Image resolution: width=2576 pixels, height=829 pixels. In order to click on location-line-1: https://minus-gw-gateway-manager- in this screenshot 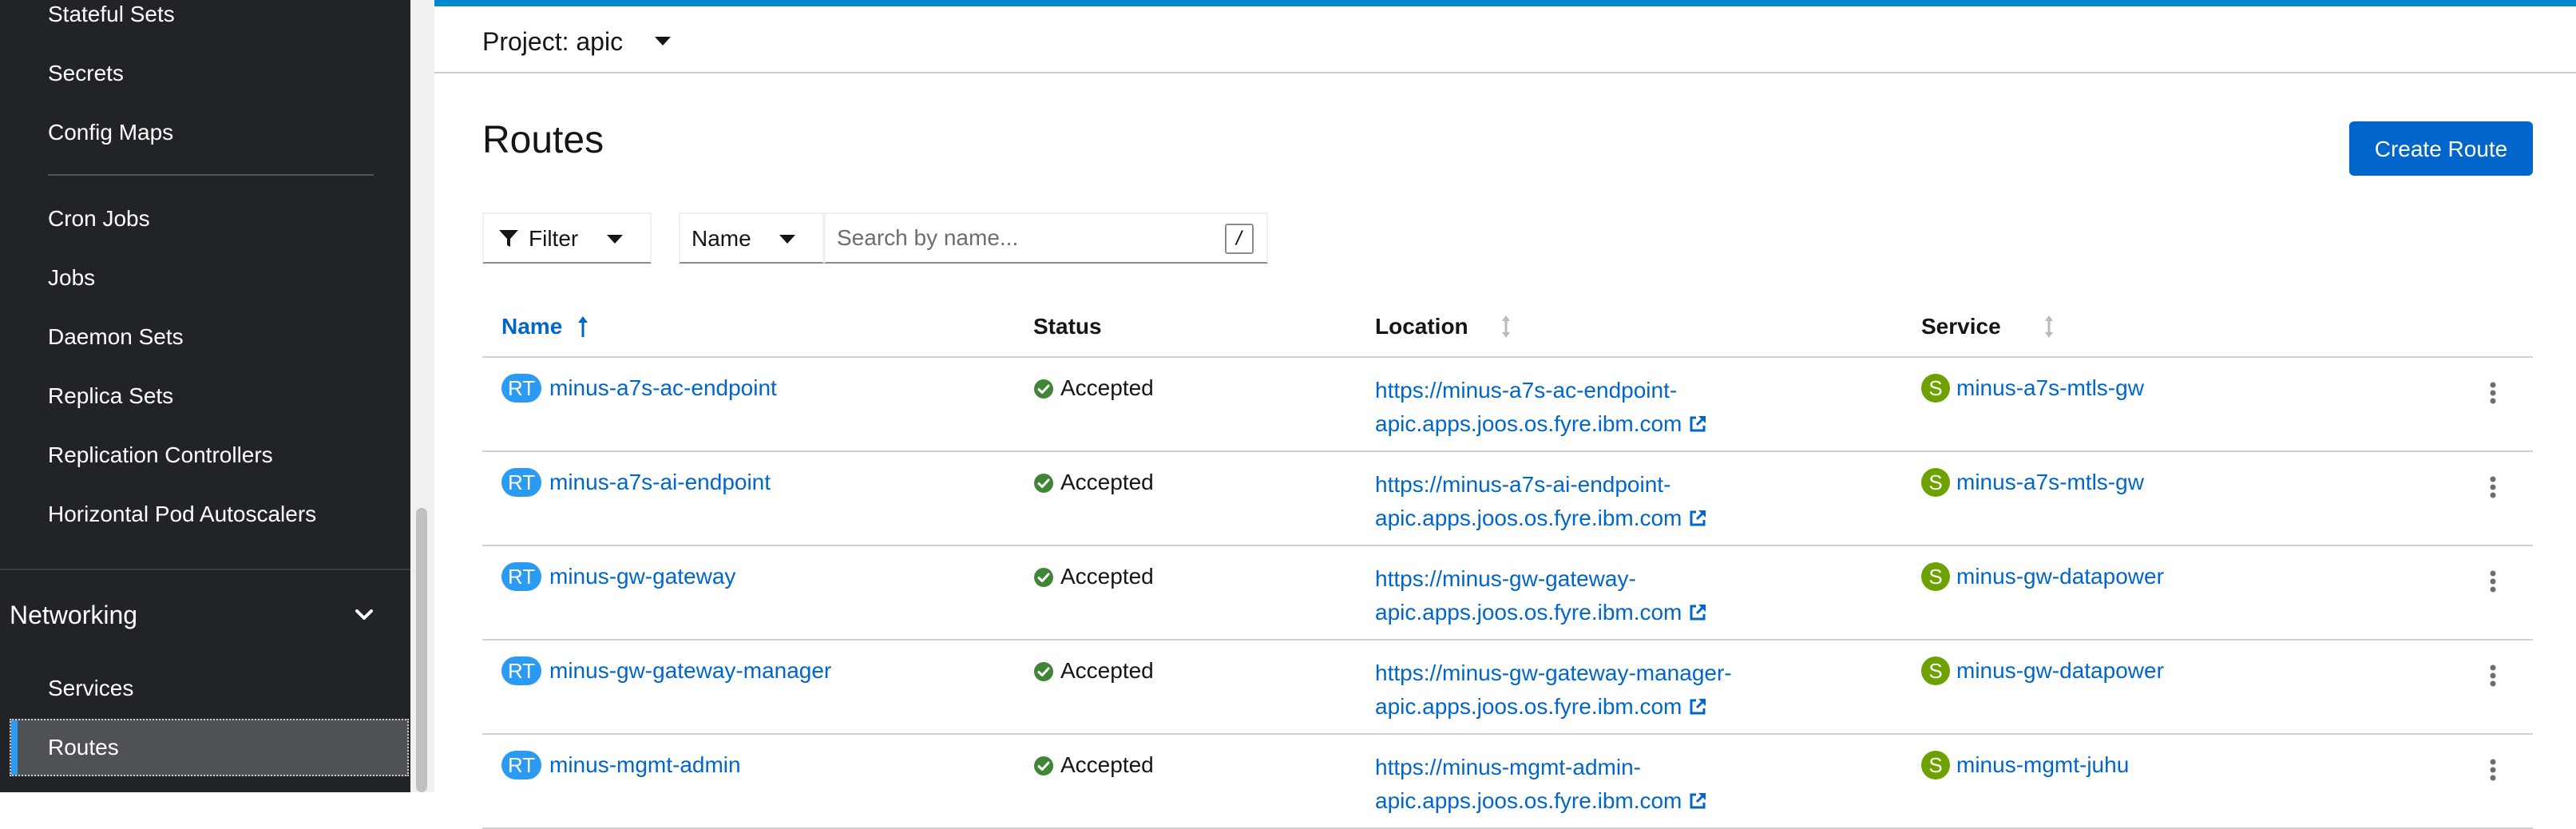, I will do `click(1553, 672)`.